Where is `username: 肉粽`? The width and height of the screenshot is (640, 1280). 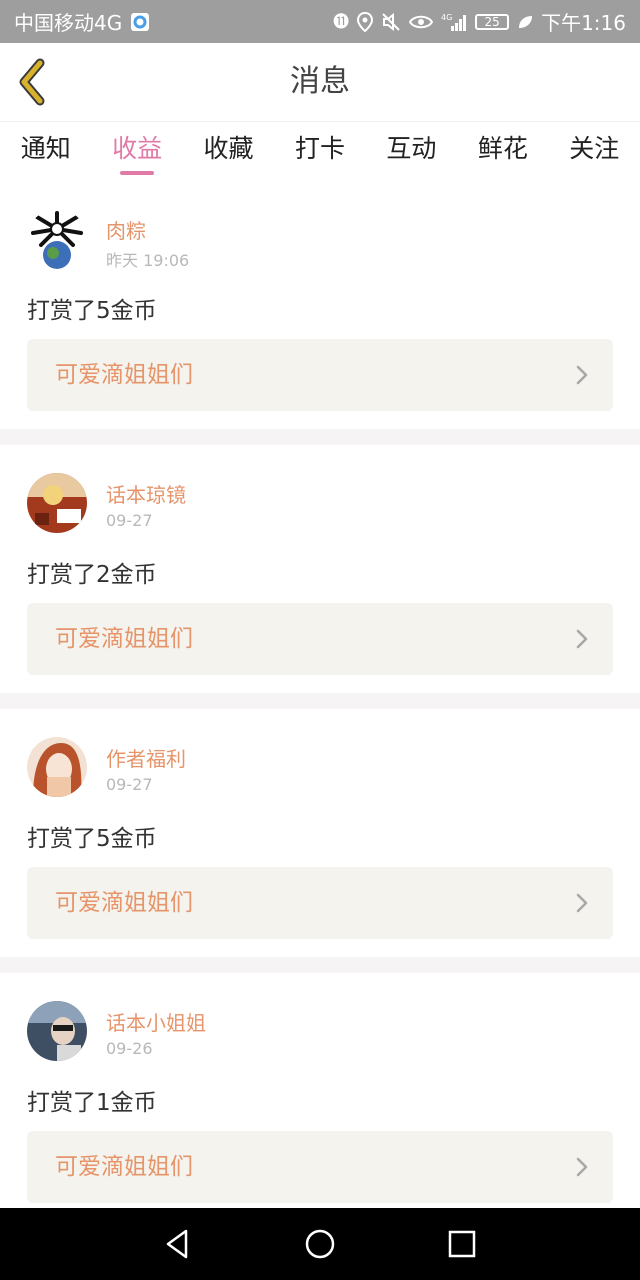 username: 肉粽 is located at coordinates (126, 229).